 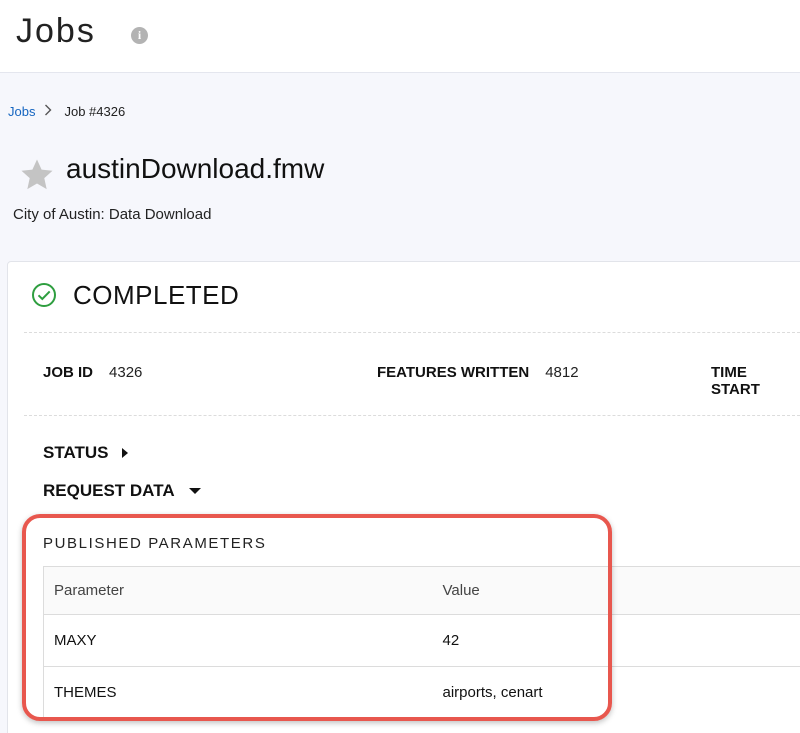 What do you see at coordinates (112, 214) in the screenshot?
I see `job-description: City of Austin: Data Download` at bounding box center [112, 214].